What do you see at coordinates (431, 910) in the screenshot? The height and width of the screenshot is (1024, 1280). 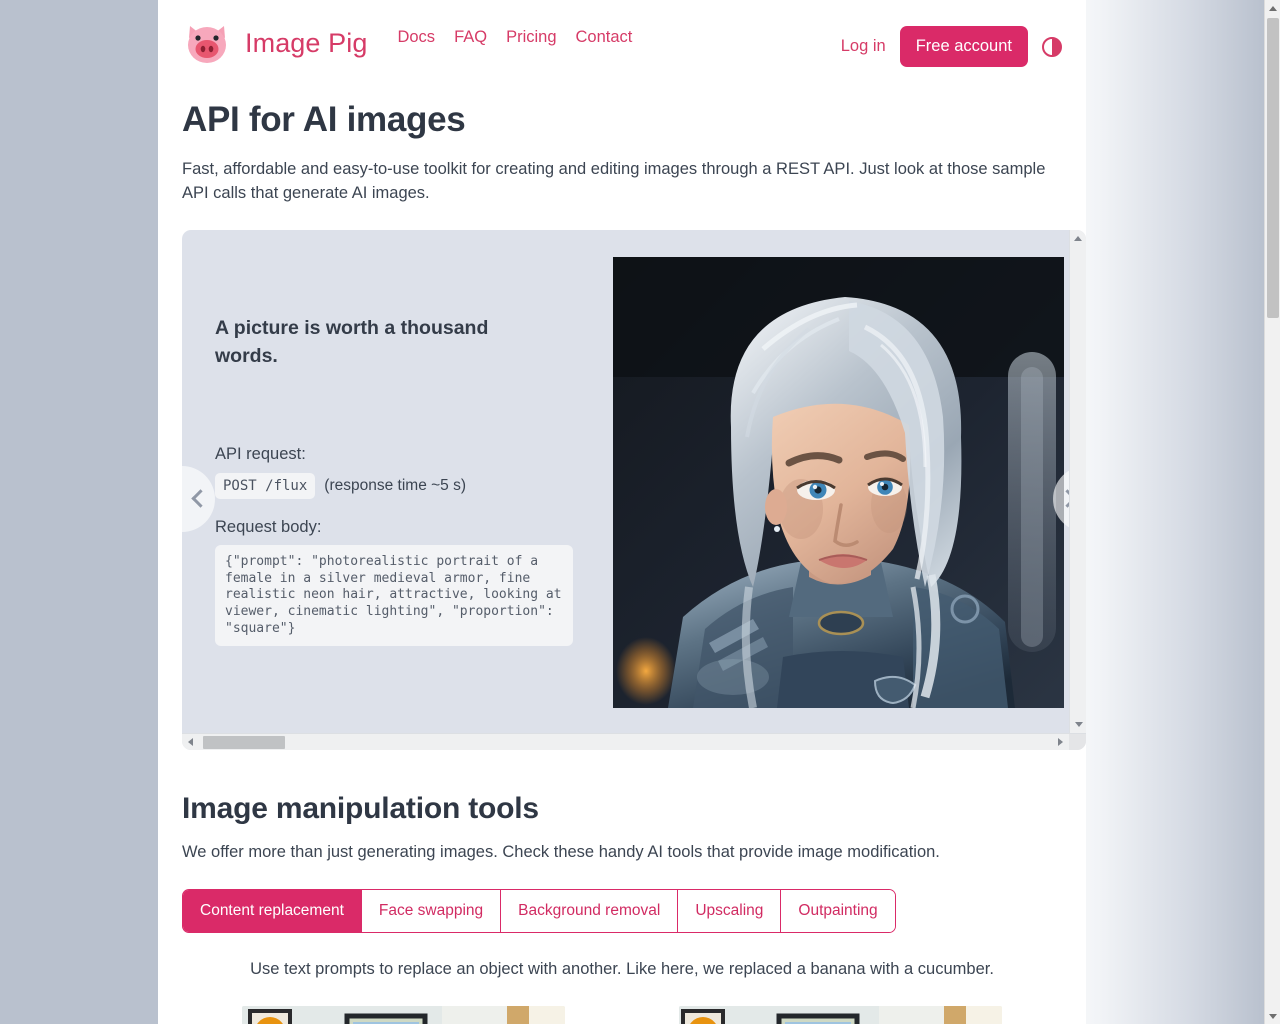 I see `tab-face-swapping: Face swapping` at bounding box center [431, 910].